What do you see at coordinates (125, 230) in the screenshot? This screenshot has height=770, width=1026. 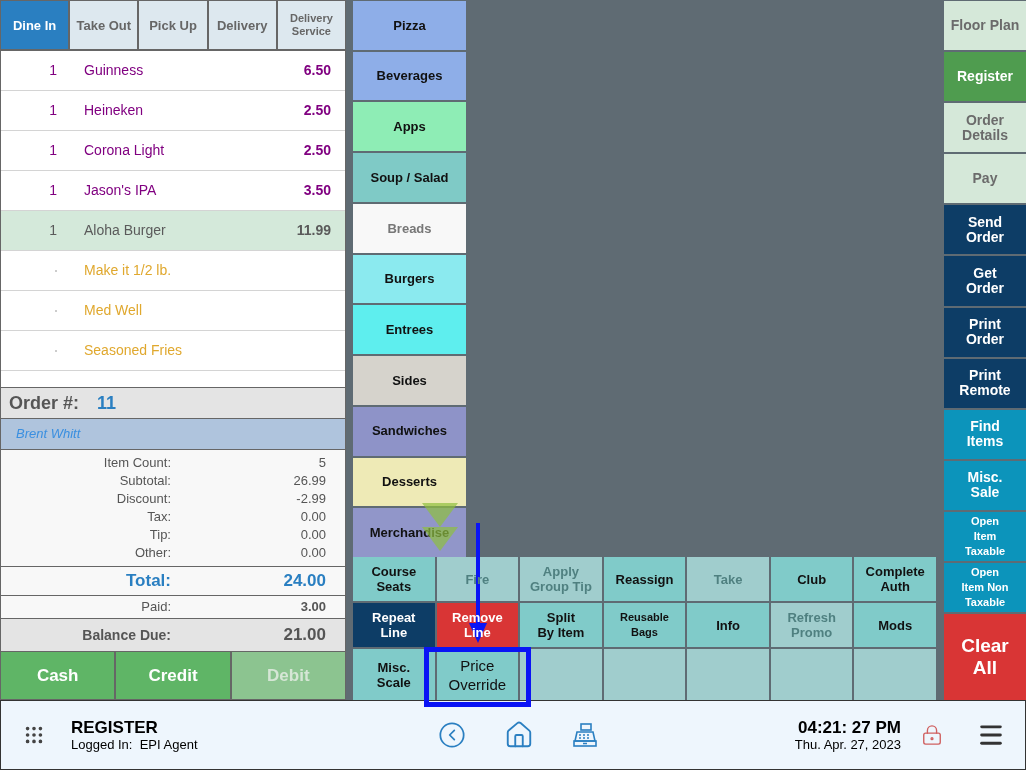 I see `item-name: Aloha Burger` at bounding box center [125, 230].